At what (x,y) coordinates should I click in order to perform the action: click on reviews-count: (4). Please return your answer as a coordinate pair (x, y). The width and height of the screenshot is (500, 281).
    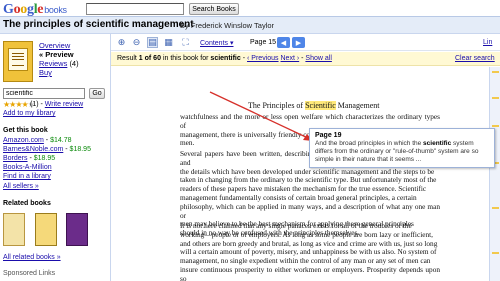
    Looking at the image, I should click on (74, 63).